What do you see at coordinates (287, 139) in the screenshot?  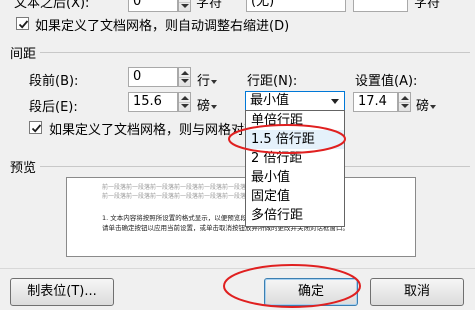 I see `annotation-circle-line-spacing` at bounding box center [287, 139].